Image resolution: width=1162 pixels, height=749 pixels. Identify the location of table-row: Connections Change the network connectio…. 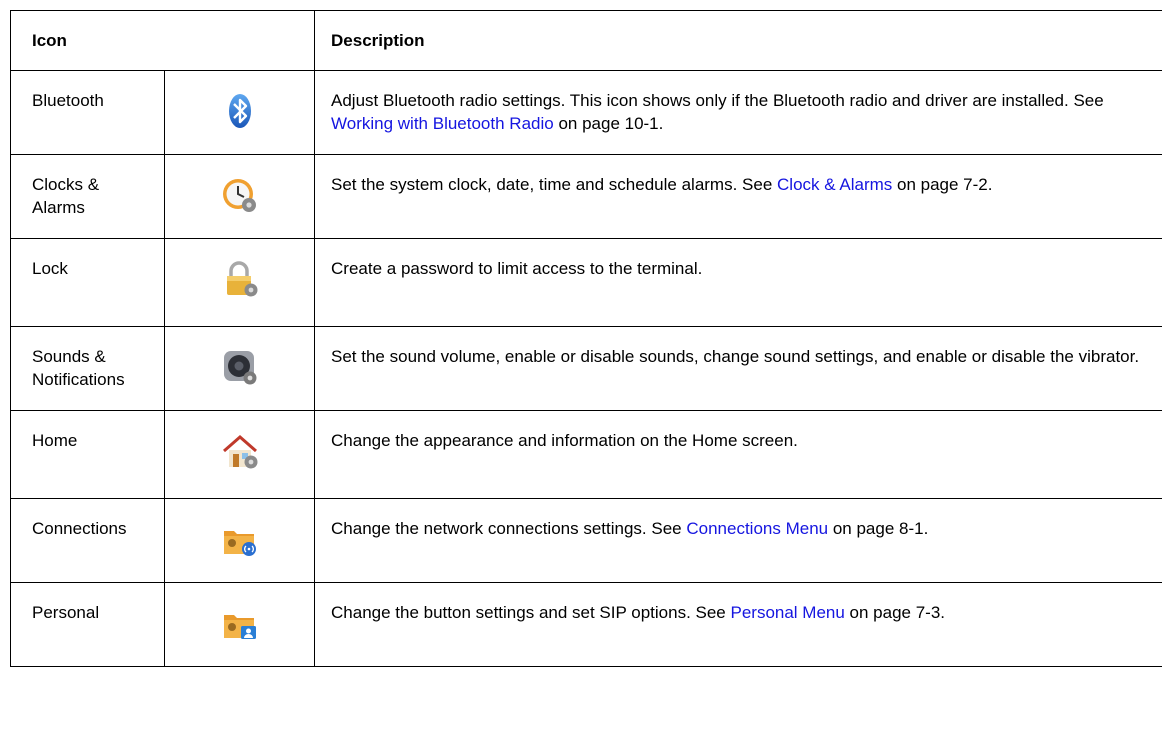
(586, 540).